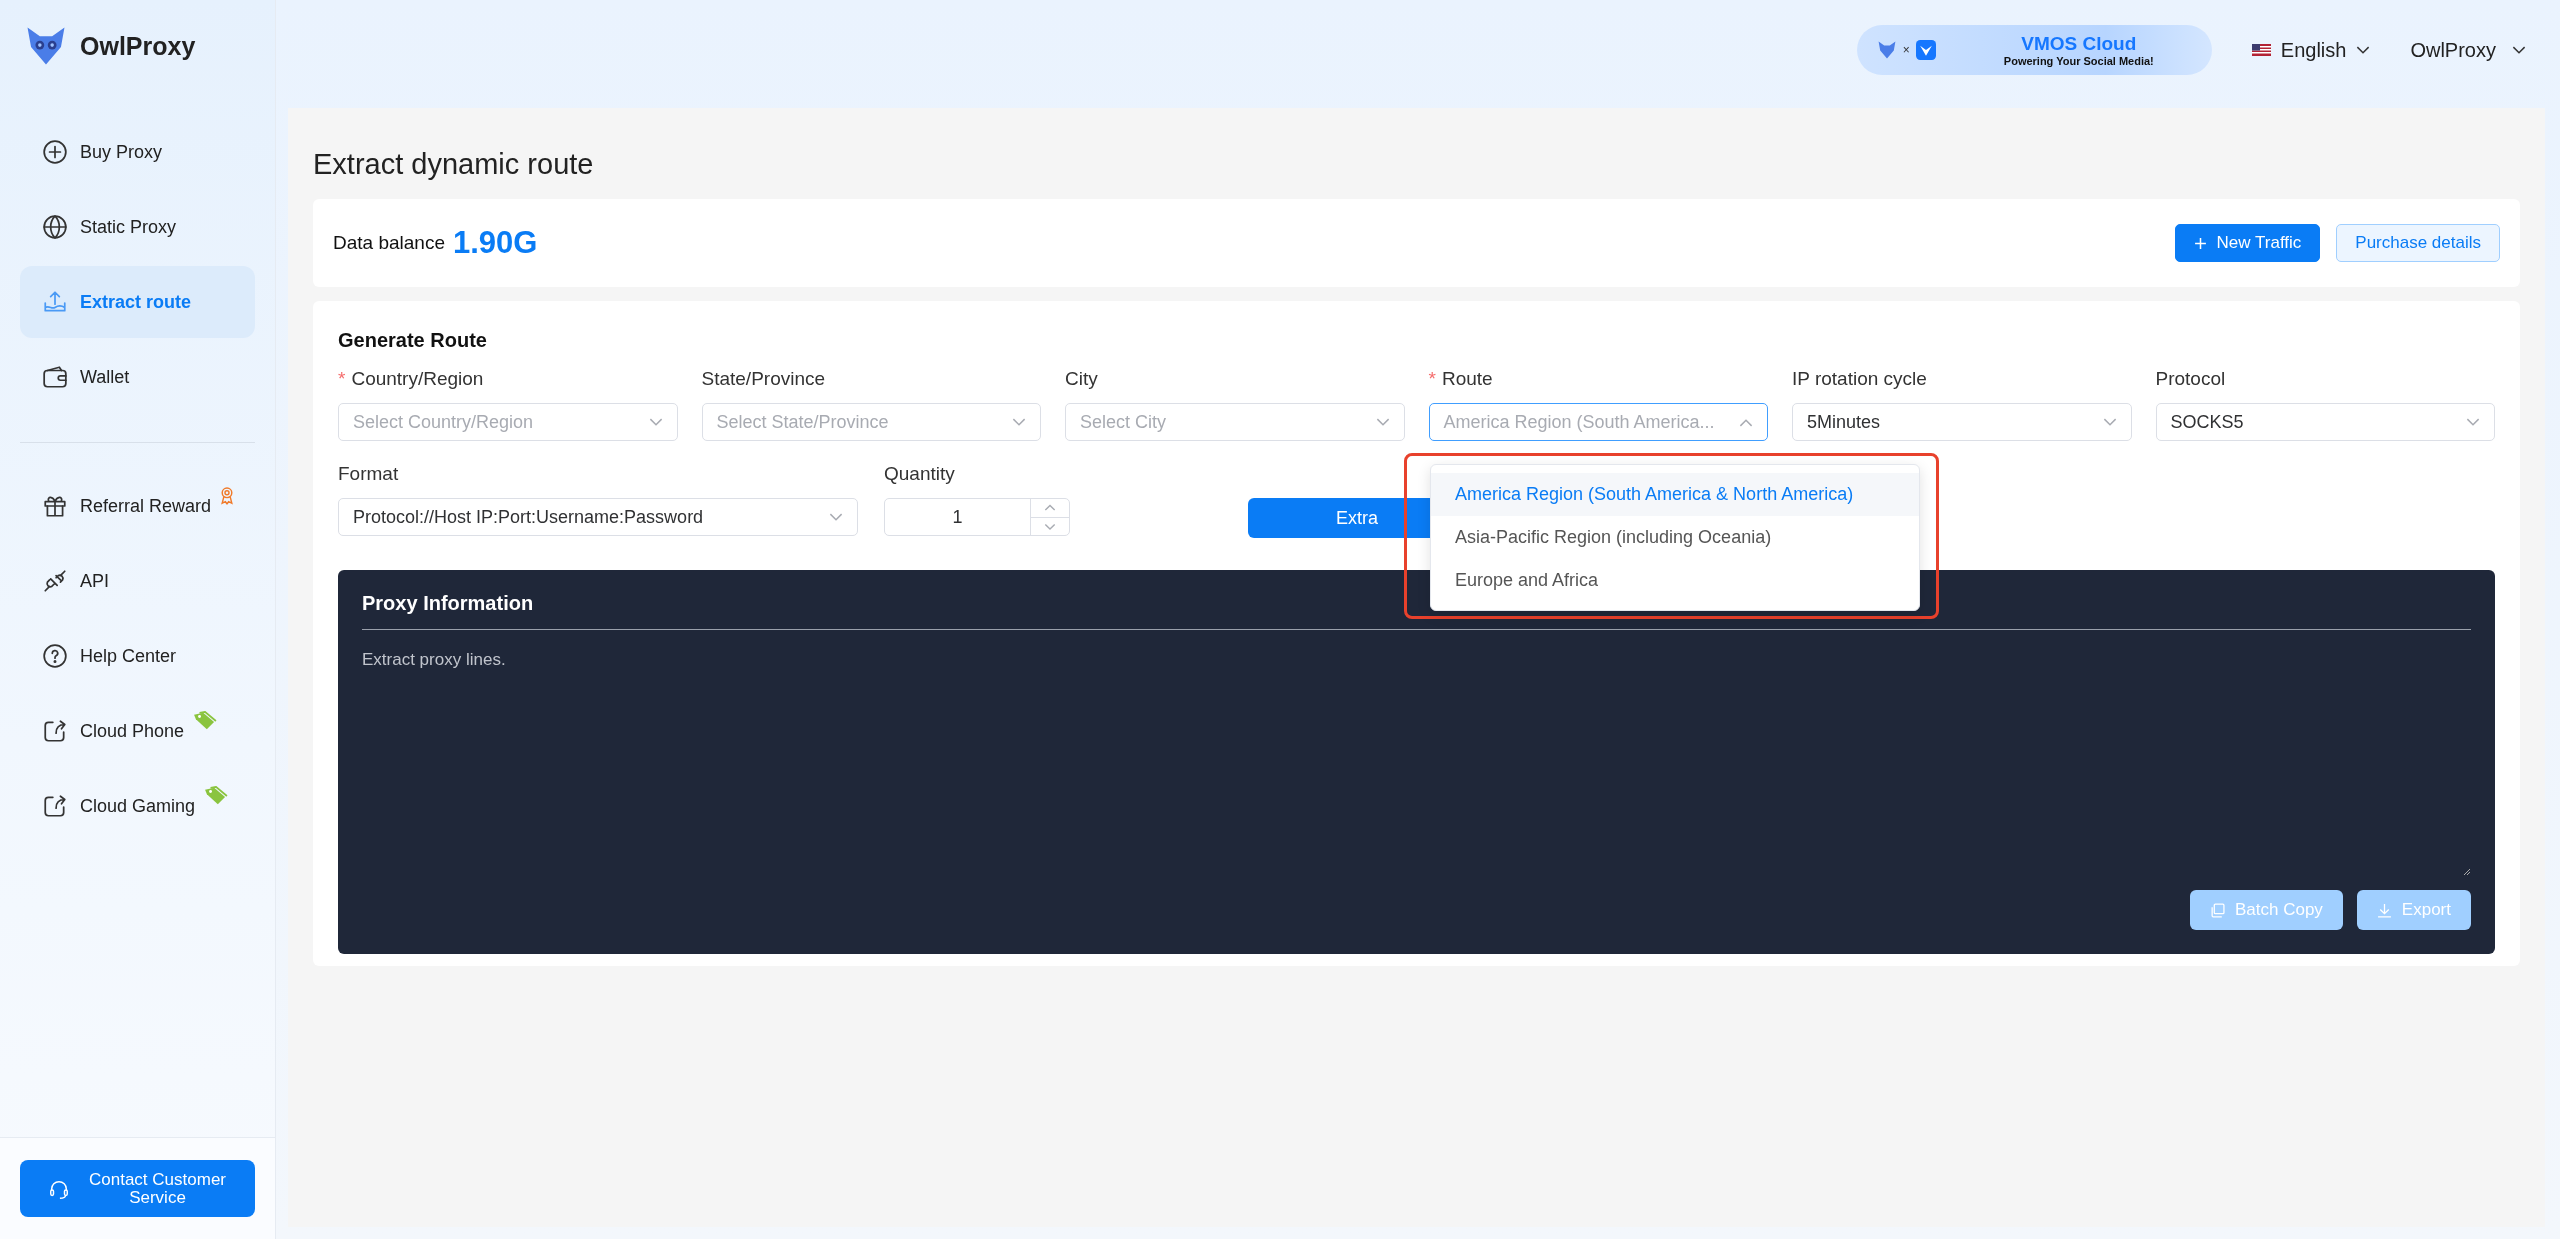 This screenshot has width=2560, height=1239. What do you see at coordinates (454, 164) in the screenshot?
I see `page-title: Extract dynamic route` at bounding box center [454, 164].